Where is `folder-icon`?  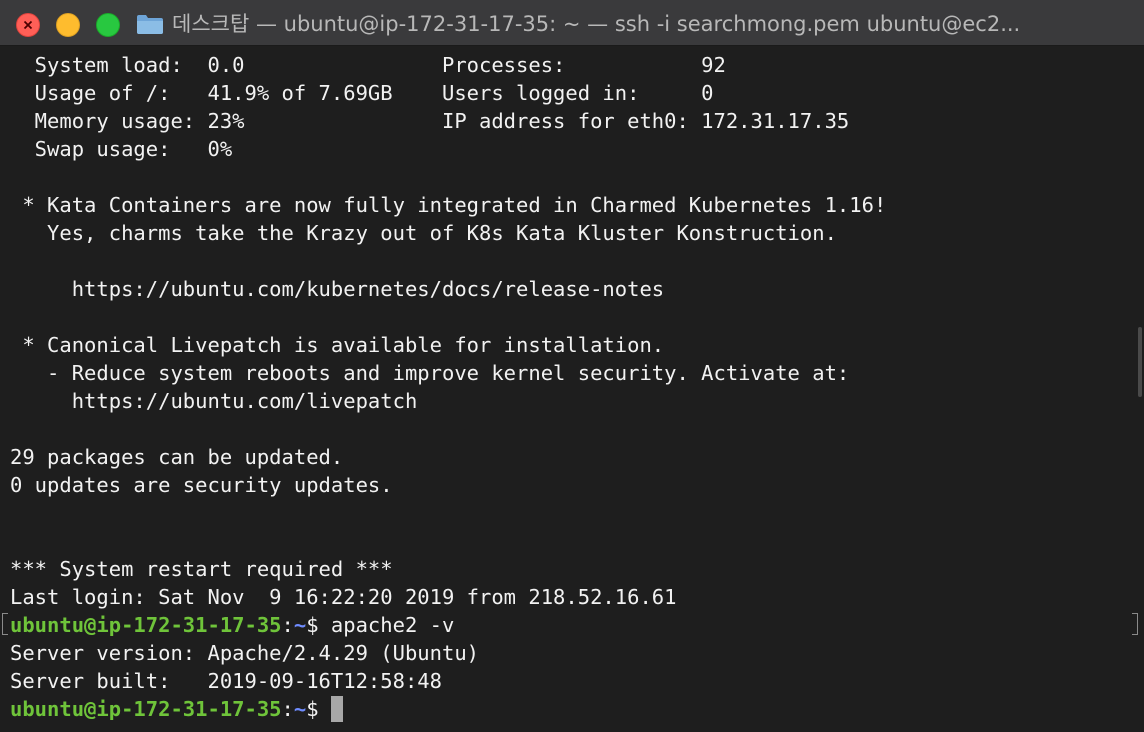 folder-icon is located at coordinates (150, 24).